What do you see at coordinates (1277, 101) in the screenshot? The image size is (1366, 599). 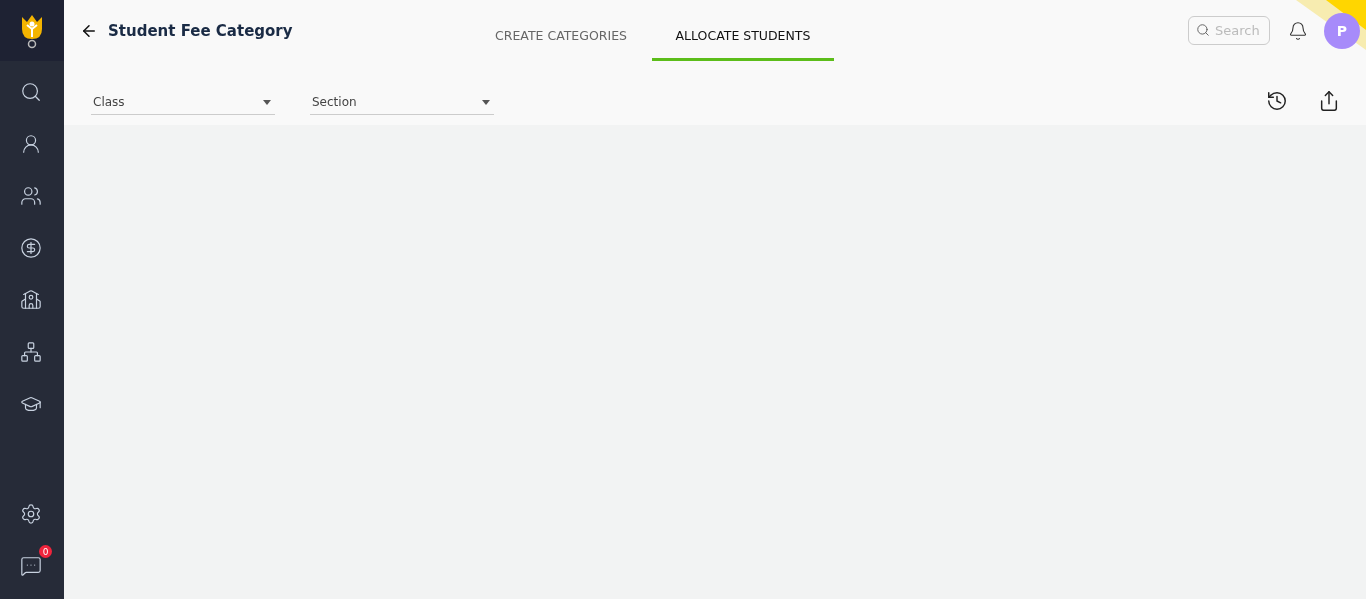 I see `history-icon` at bounding box center [1277, 101].